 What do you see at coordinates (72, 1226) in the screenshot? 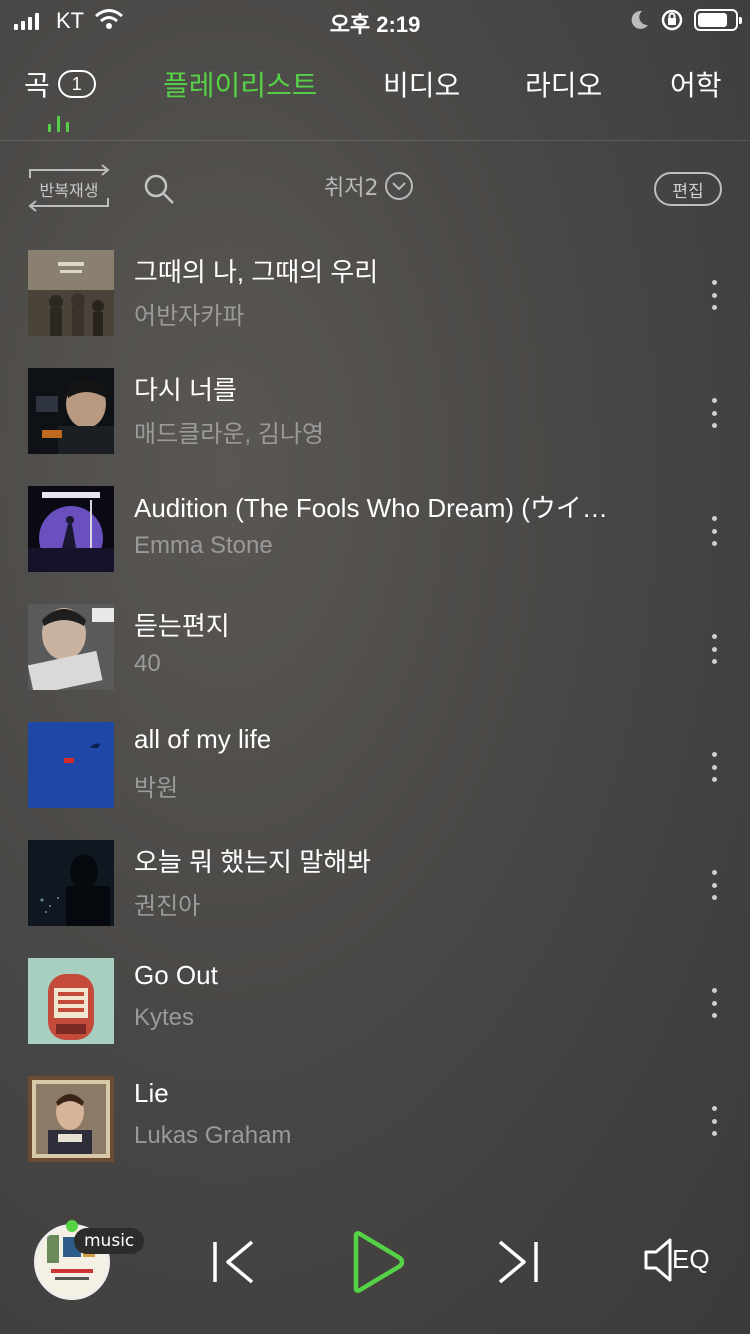
I see `live-indicator` at bounding box center [72, 1226].